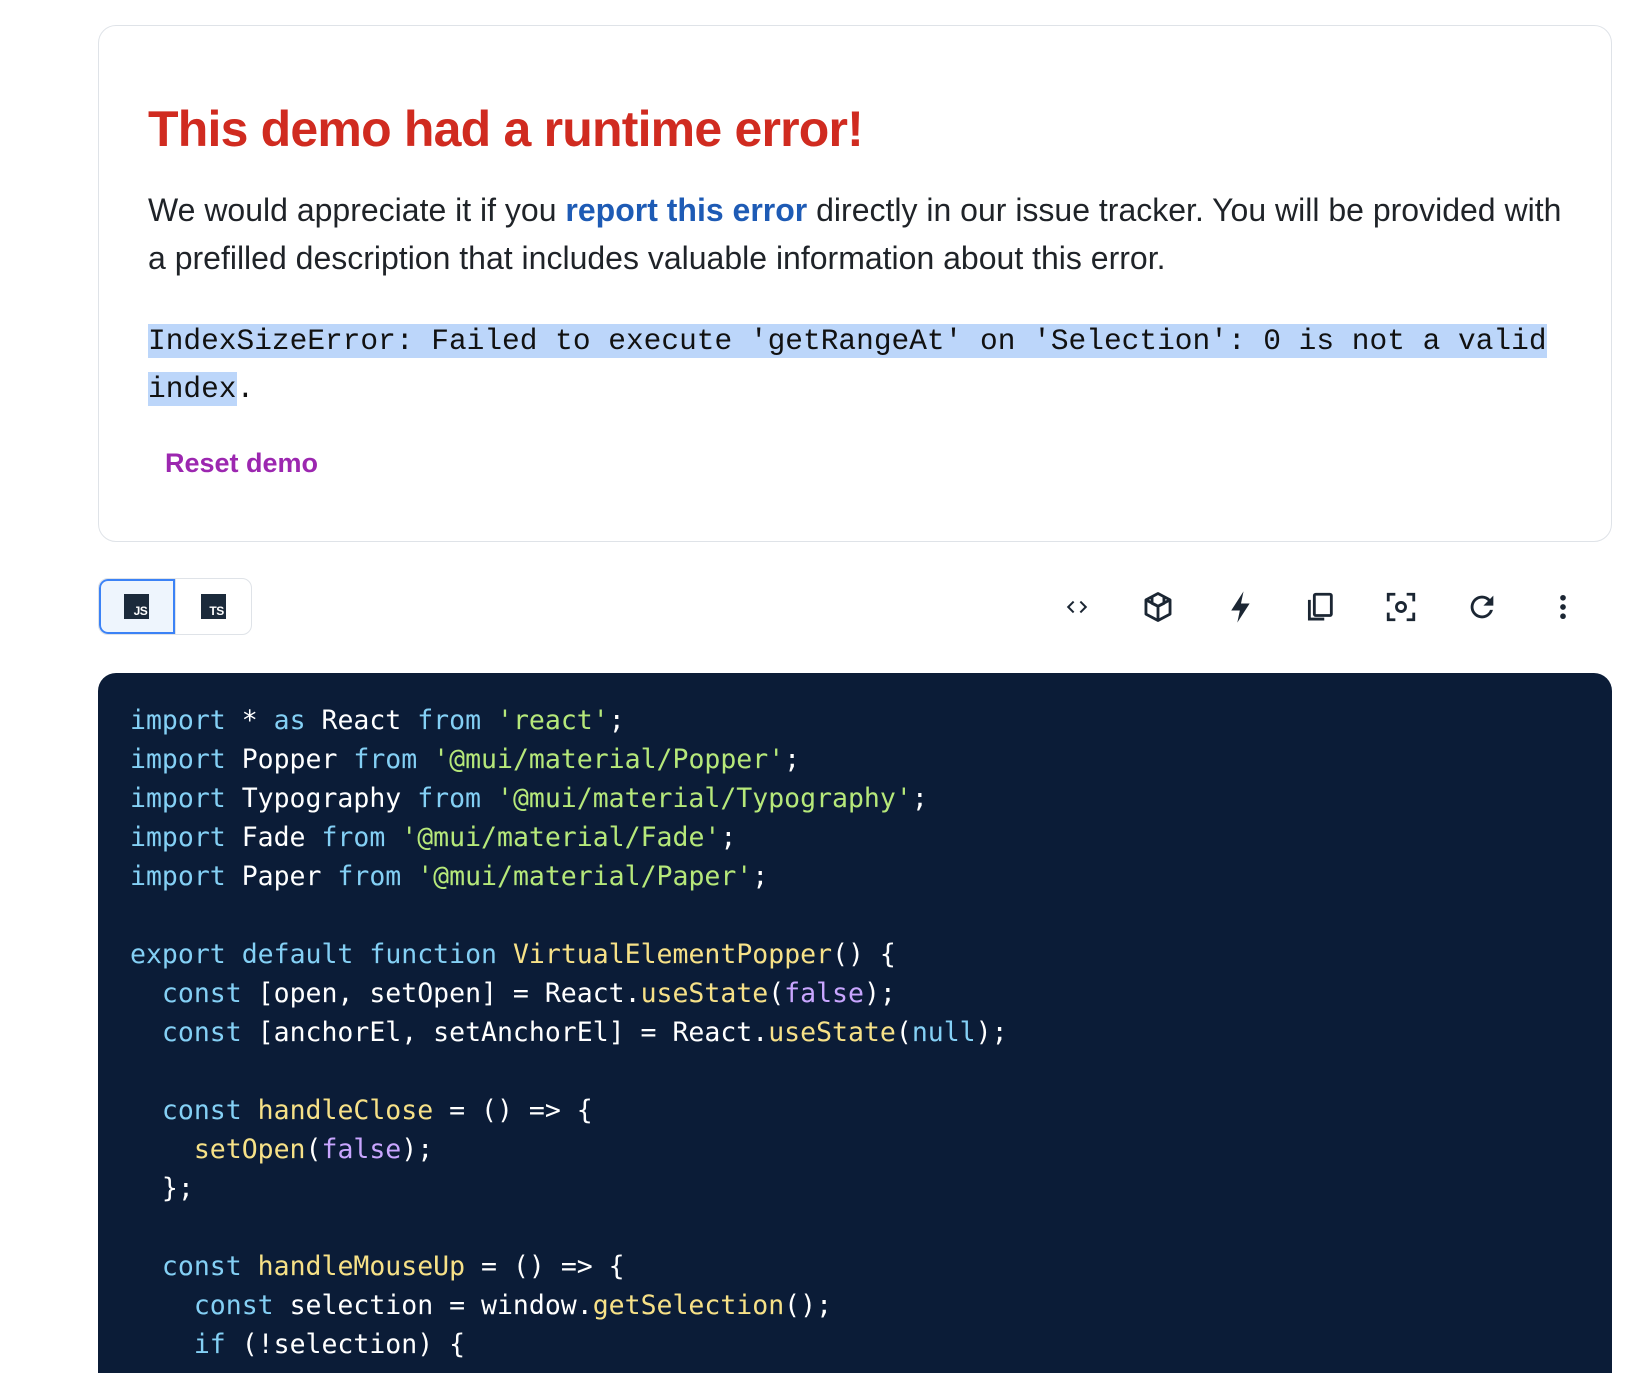  Describe the element at coordinates (289, 720) in the screenshot. I see `code-token: as` at that location.